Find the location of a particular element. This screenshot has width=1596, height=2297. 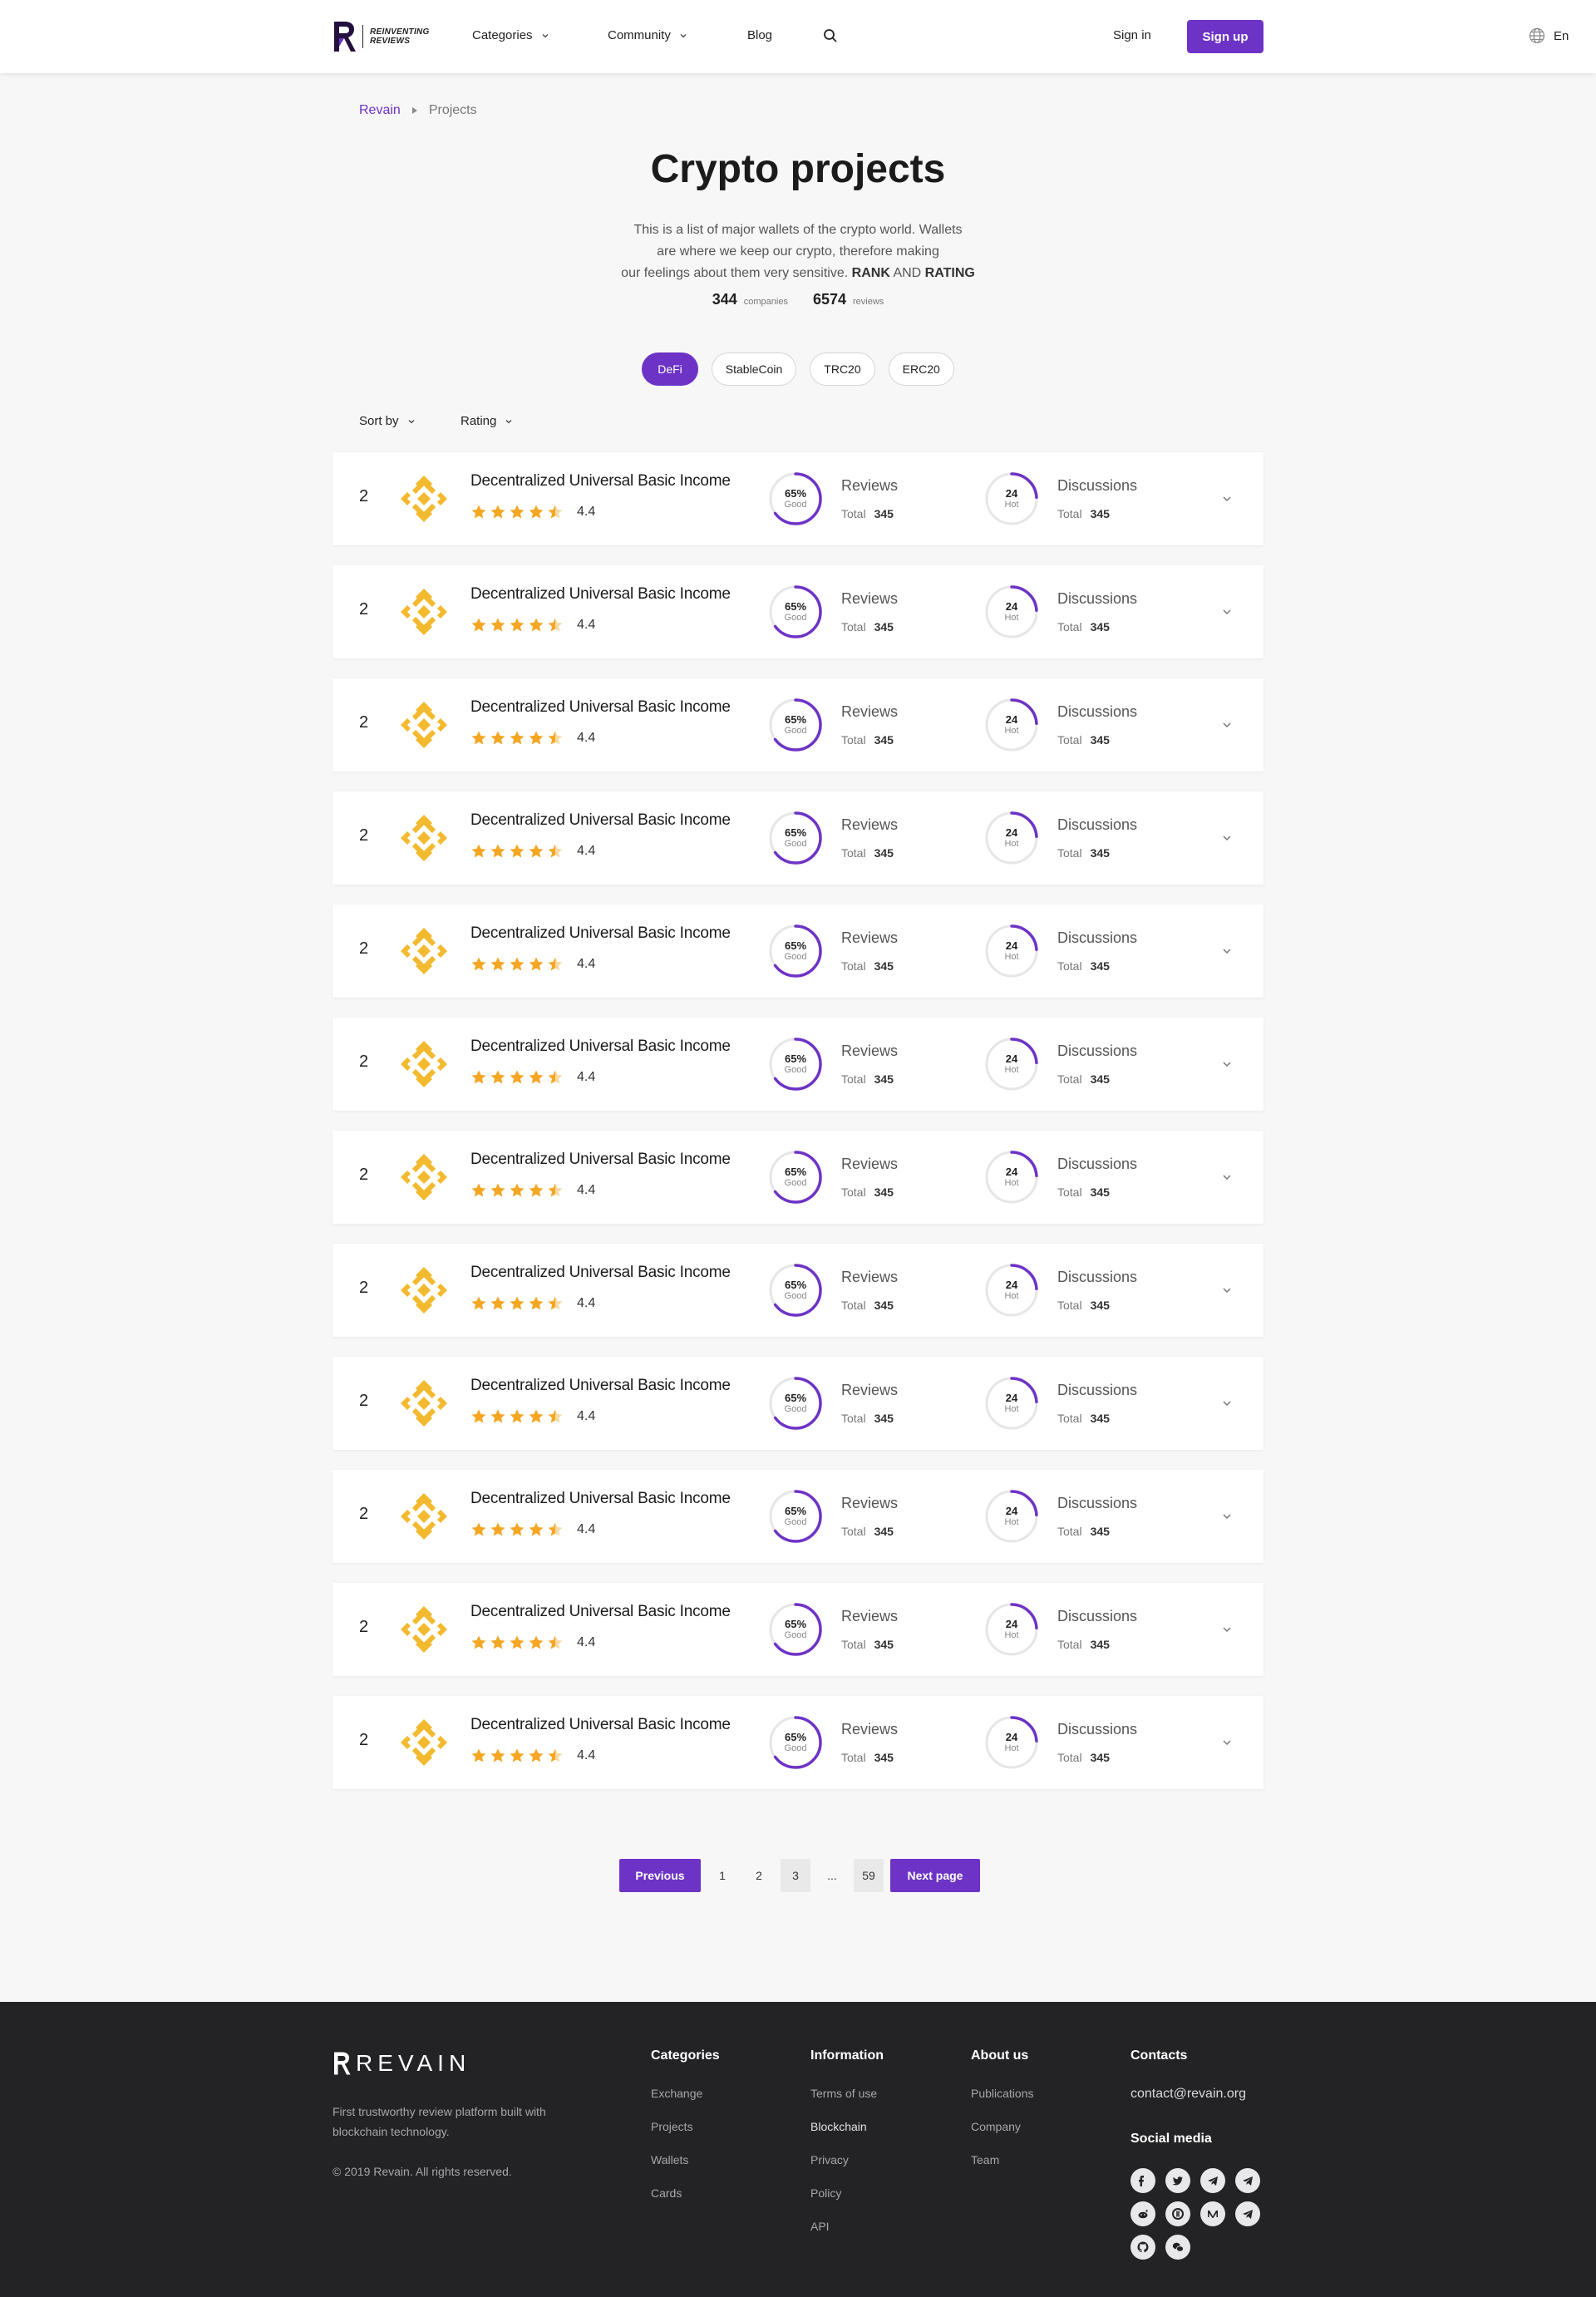

github-icon is located at coordinates (1142, 2247).